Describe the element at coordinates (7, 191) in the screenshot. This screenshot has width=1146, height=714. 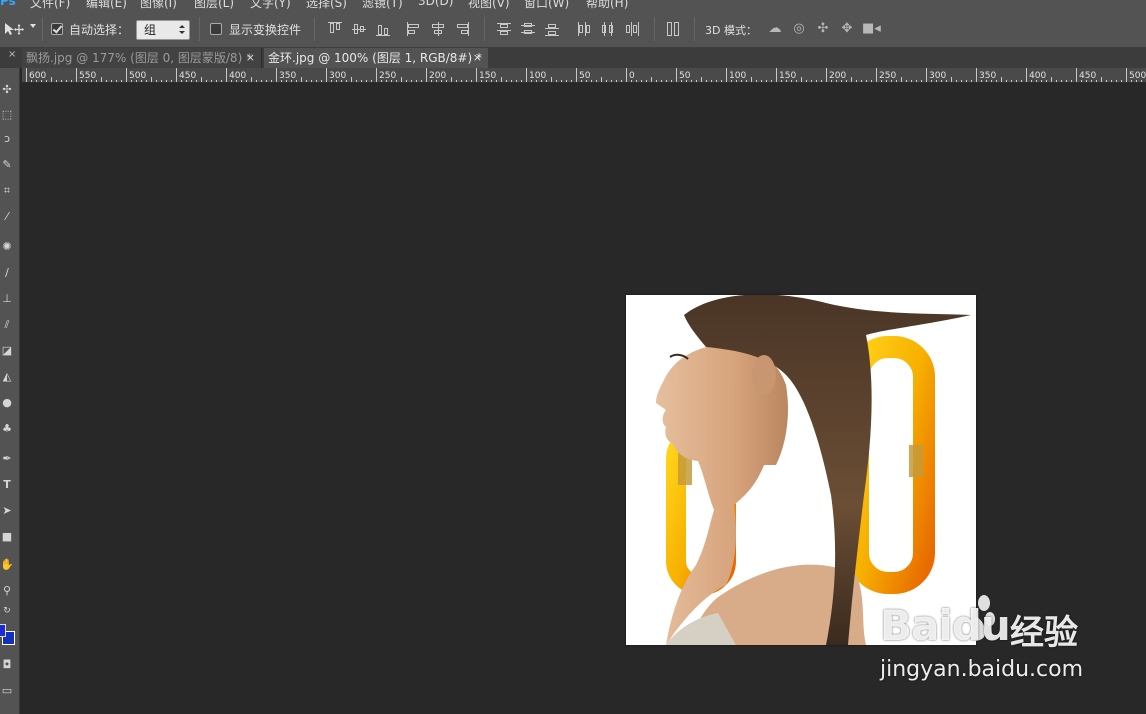
I see `crop-tool-icon: ⌗` at that location.